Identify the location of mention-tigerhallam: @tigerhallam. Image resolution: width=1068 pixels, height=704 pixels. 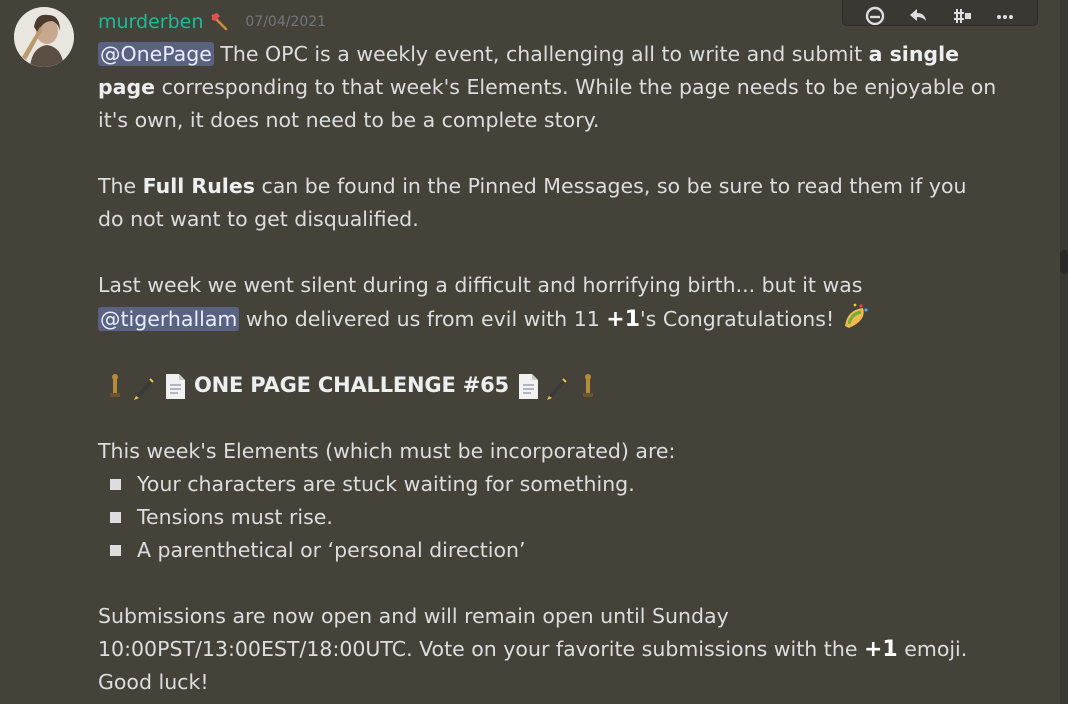
(169, 319).